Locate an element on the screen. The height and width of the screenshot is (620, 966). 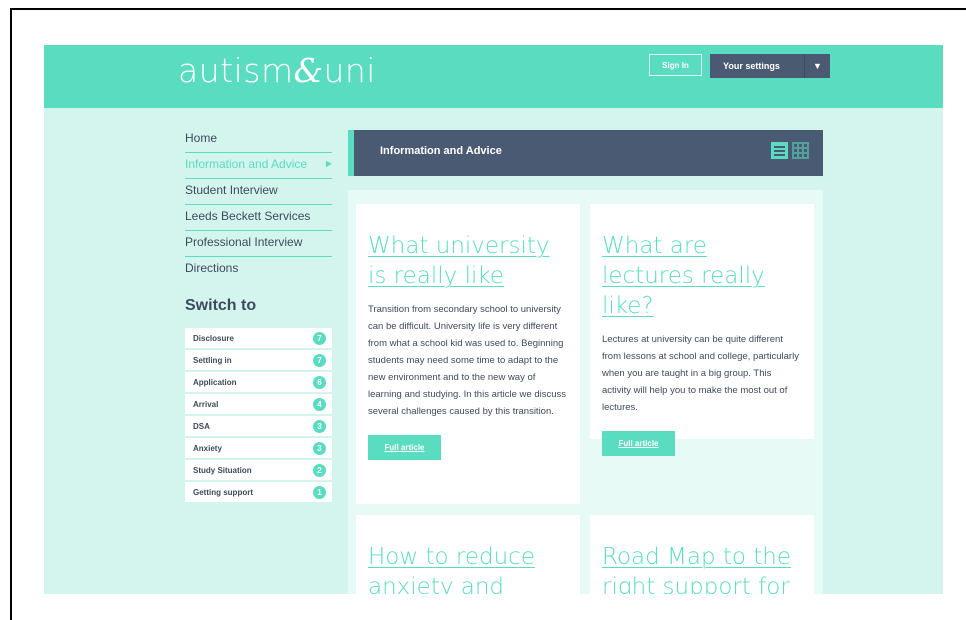
topic-count-badge: 6 is located at coordinates (319, 382).